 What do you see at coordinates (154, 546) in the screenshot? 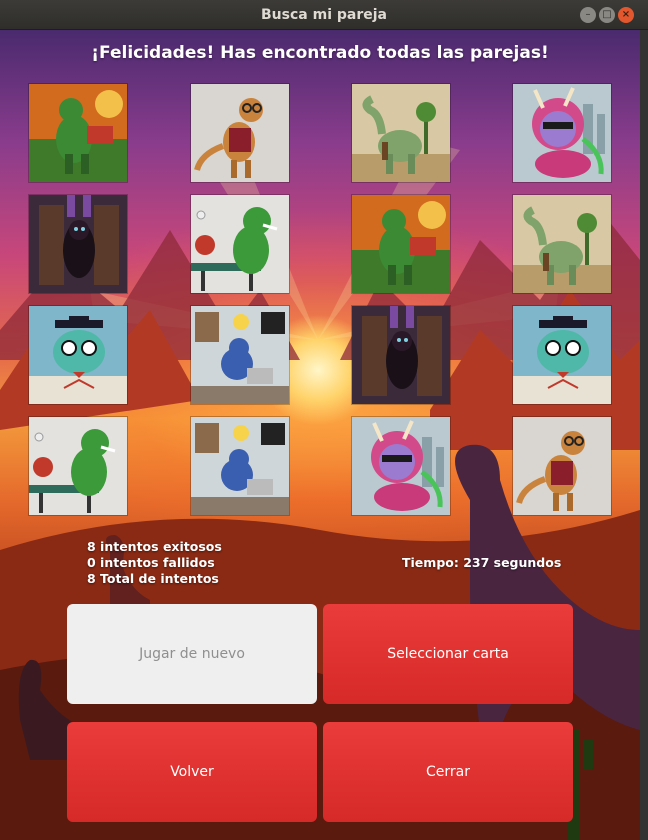
I see `successful-attempts: 8 intentos exitosos` at bounding box center [154, 546].